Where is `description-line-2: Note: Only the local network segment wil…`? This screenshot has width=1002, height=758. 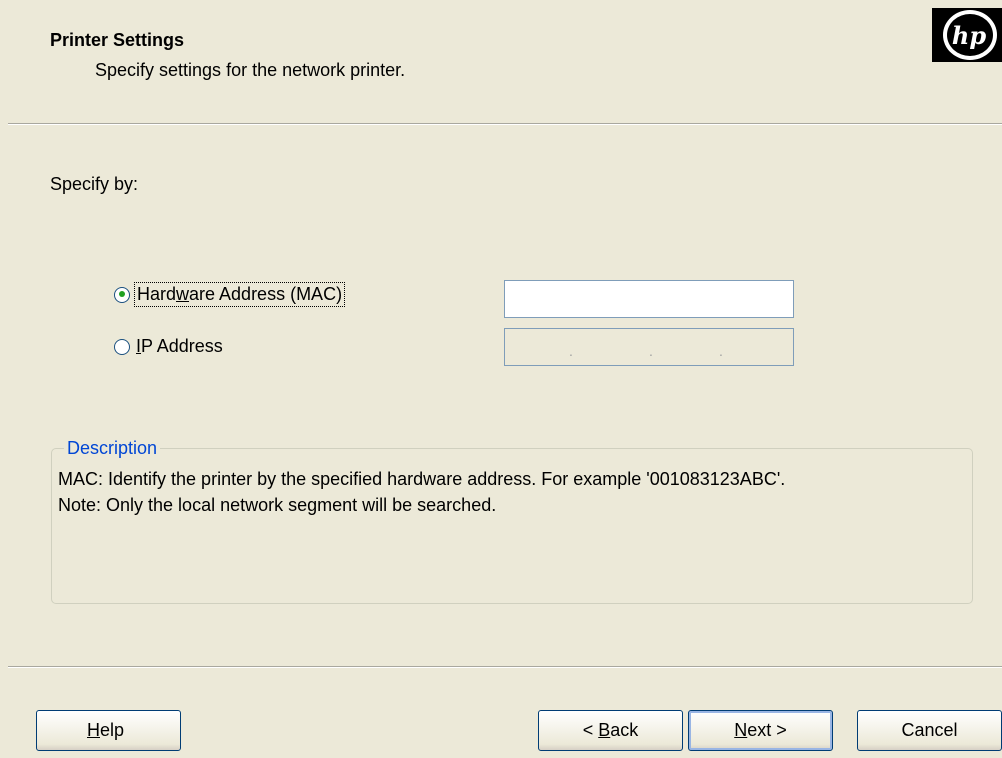 description-line-2: Note: Only the local network segment wil… is located at coordinates (277, 505).